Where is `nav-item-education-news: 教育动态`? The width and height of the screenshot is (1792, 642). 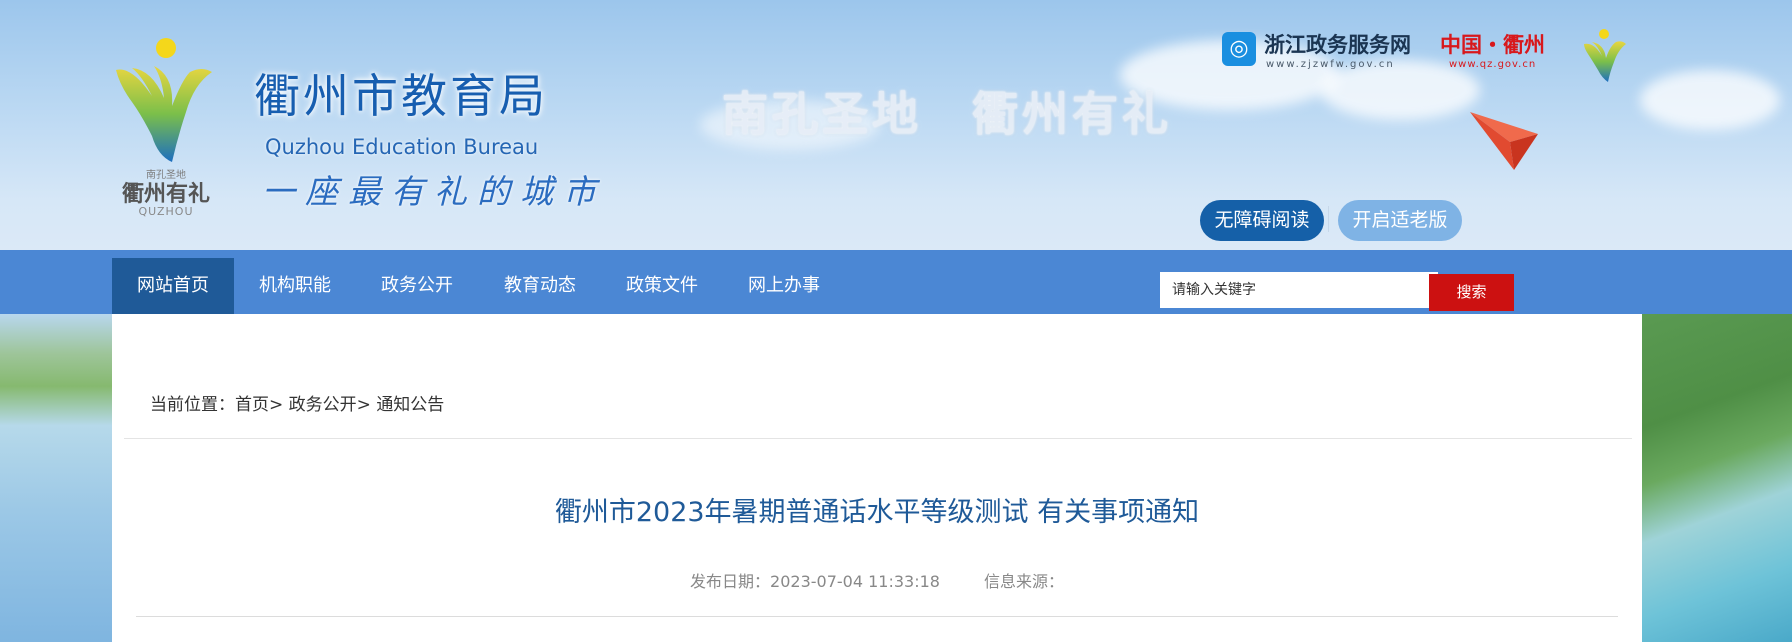 nav-item-education-news: 教育动态 is located at coordinates (540, 286).